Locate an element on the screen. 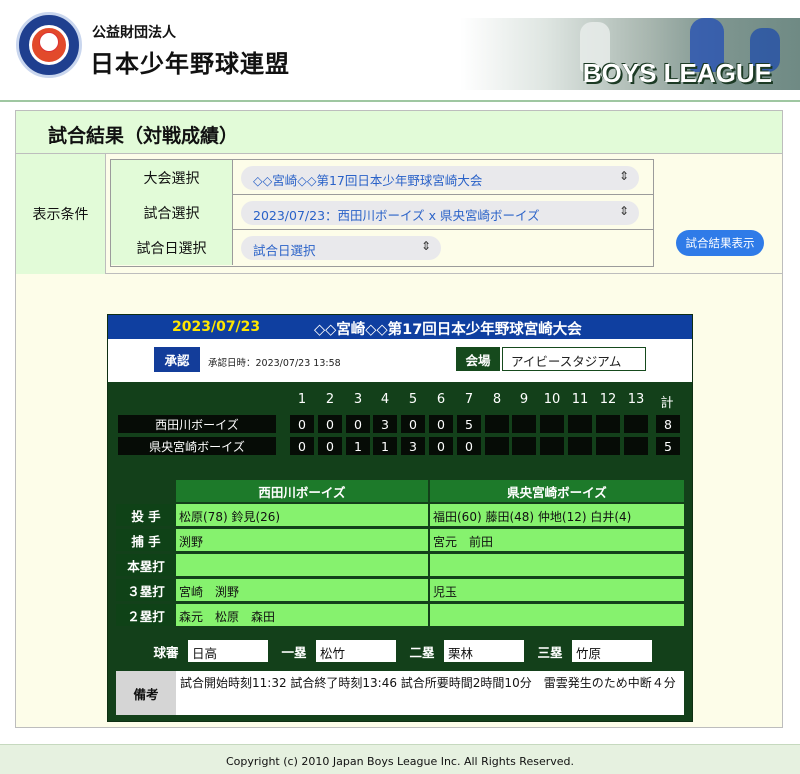 Image resolution: width=800 pixels, height=774 pixels. inning-header: 11 is located at coordinates (580, 399).